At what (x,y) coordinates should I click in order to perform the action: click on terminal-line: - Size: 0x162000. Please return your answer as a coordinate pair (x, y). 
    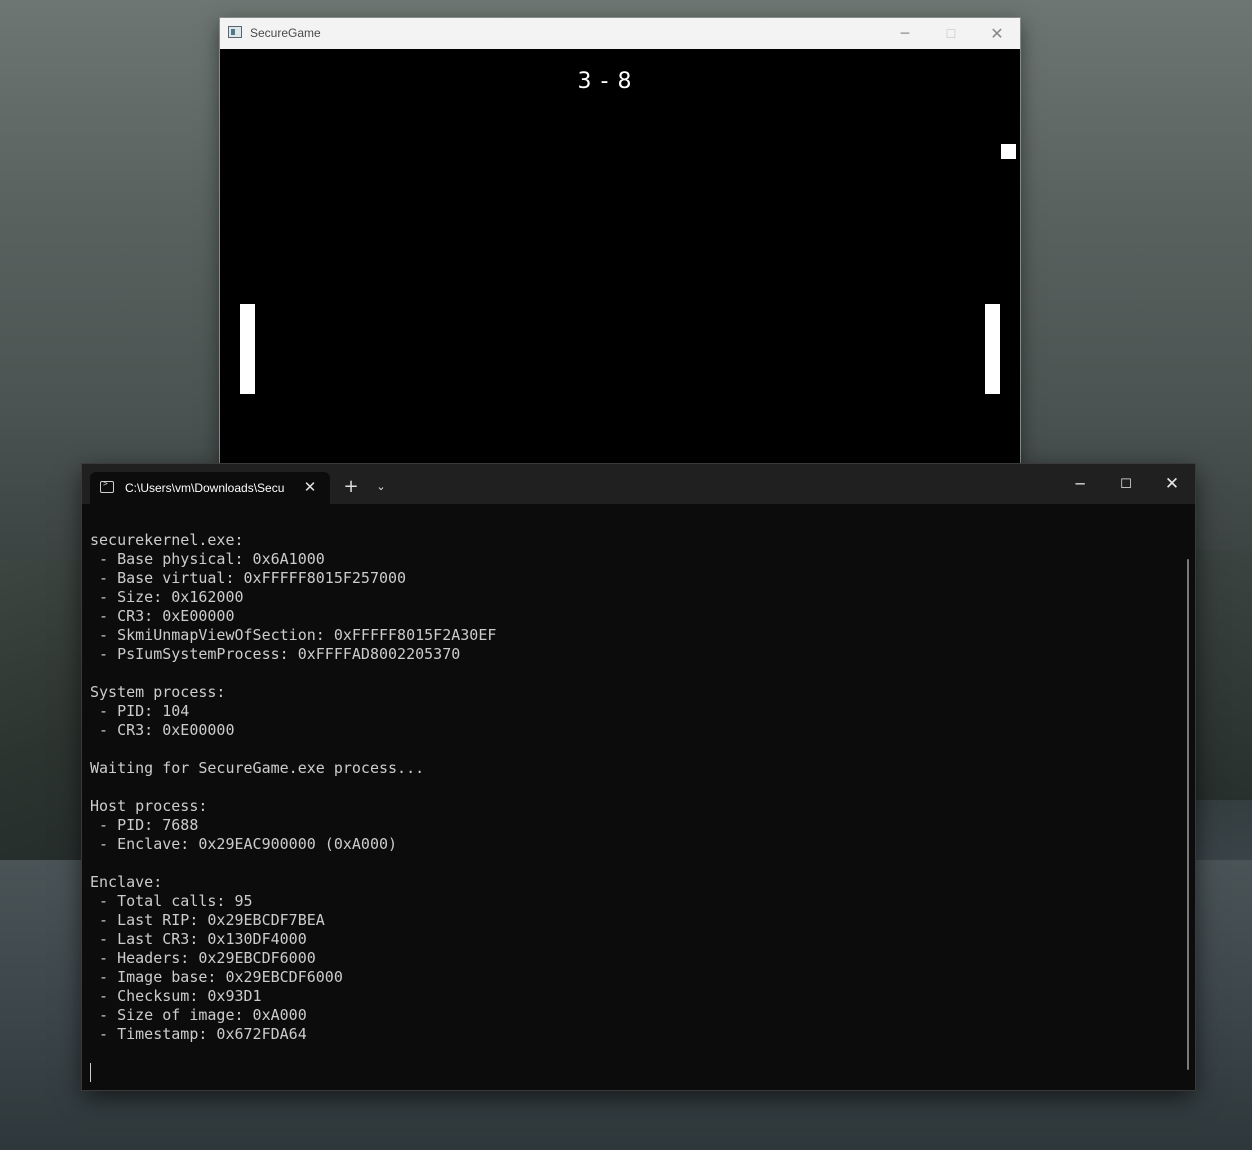
    Looking at the image, I should click on (167, 597).